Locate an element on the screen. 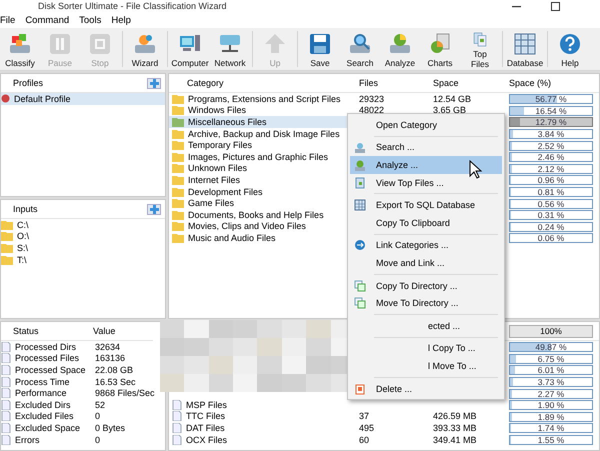 The image size is (600, 451). category-name: Game Files is located at coordinates (211, 203).